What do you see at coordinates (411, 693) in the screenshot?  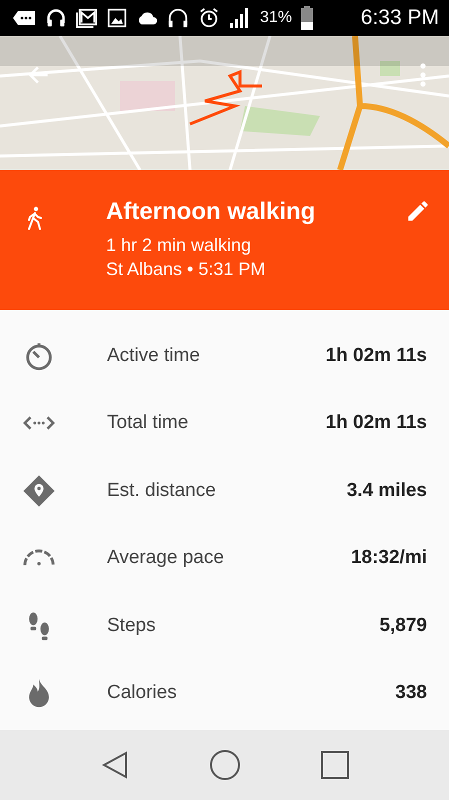 I see `stat-value: 338` at bounding box center [411, 693].